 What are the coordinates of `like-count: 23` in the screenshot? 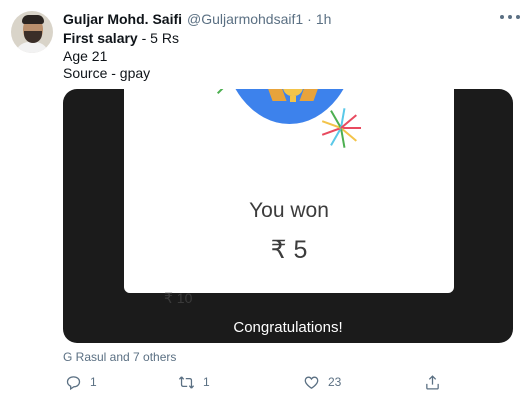 It's located at (335, 382).